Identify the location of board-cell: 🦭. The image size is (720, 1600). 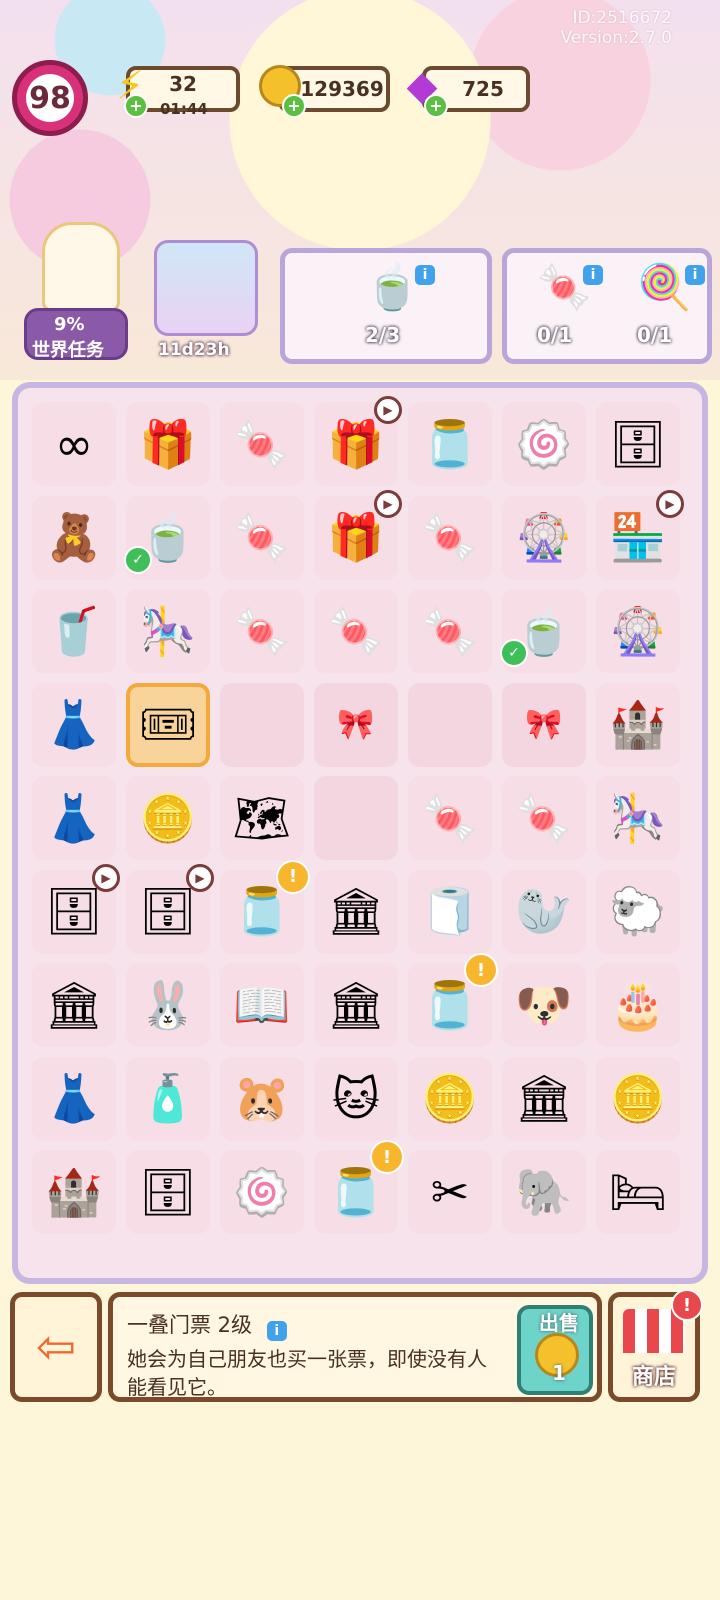
(544, 911).